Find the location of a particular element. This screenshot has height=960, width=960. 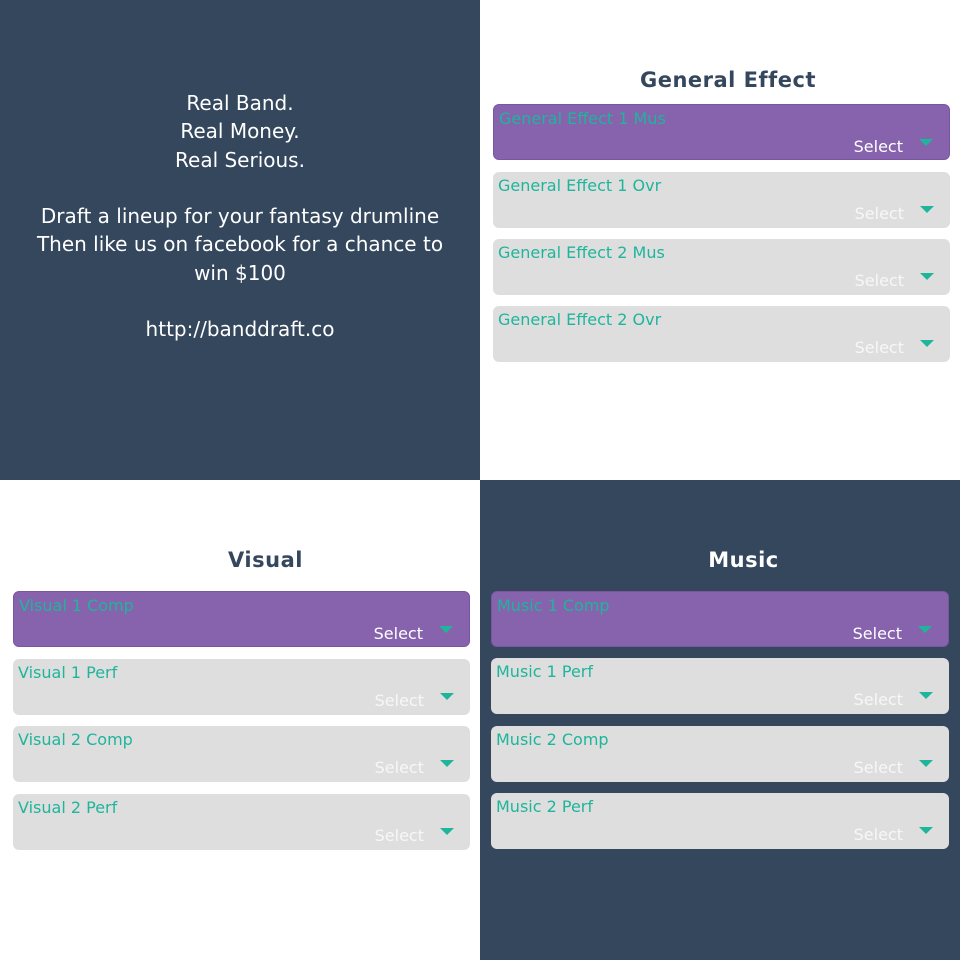

select-music-1-comp: Music 1 Comp Select is located at coordinates (720, 619).